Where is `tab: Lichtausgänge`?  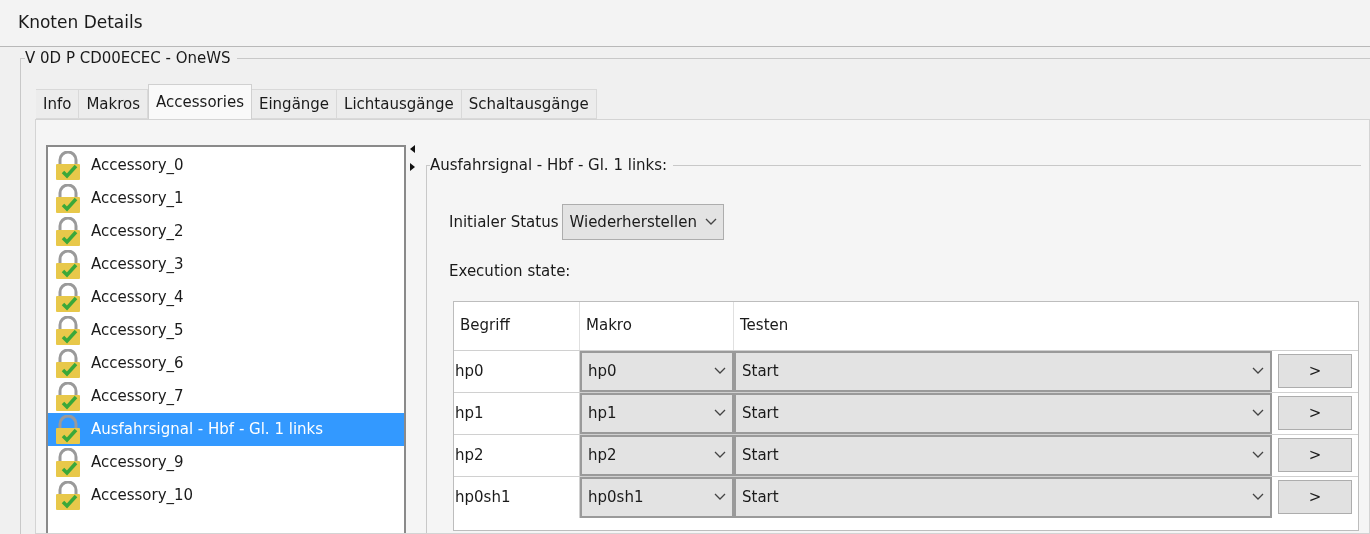 tab: Lichtausgänge is located at coordinates (399, 104).